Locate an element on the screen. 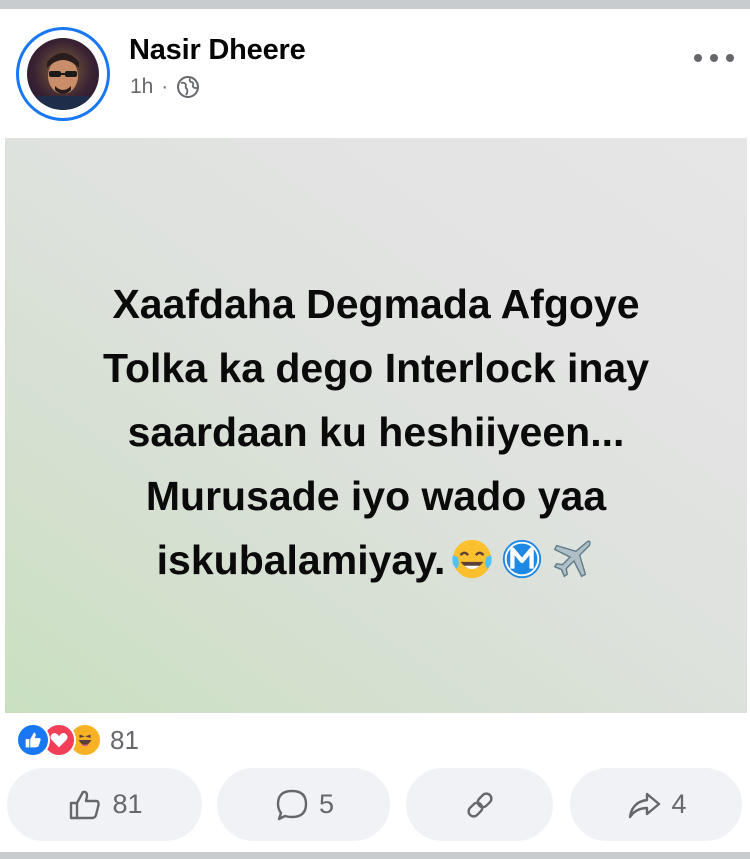 This screenshot has width=750, height=859. thumbs-up-icon is located at coordinates (85, 804).